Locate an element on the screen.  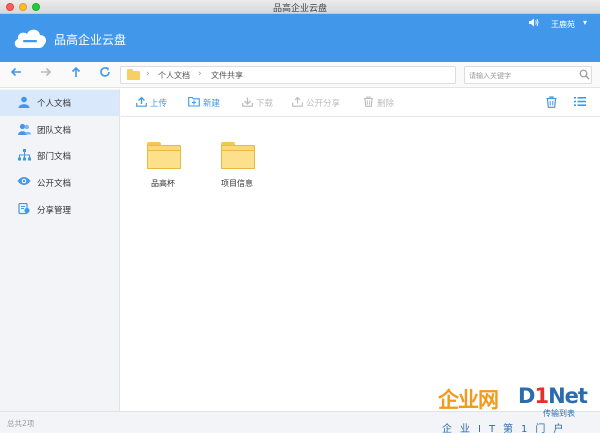
folder-name: 项目信息 is located at coordinates (237, 183).